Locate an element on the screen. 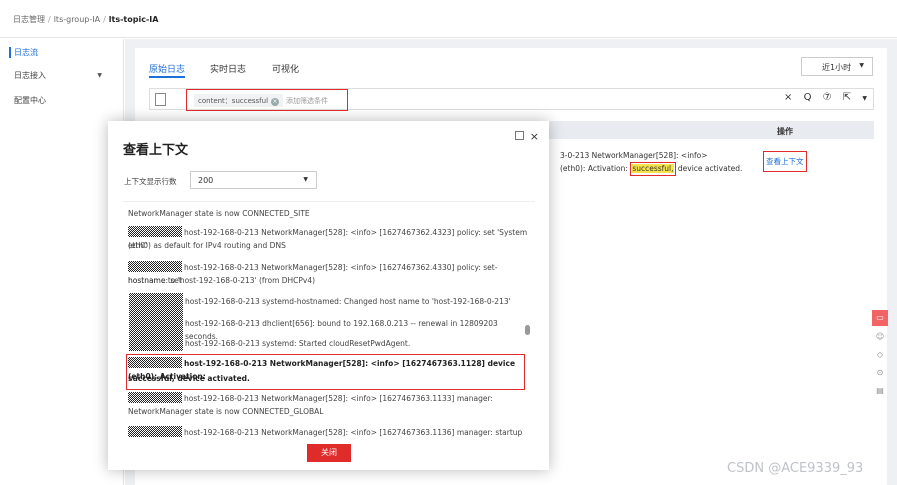 Image resolution: width=897 pixels, height=485 pixels. rows-select-value: 200 is located at coordinates (206, 180).